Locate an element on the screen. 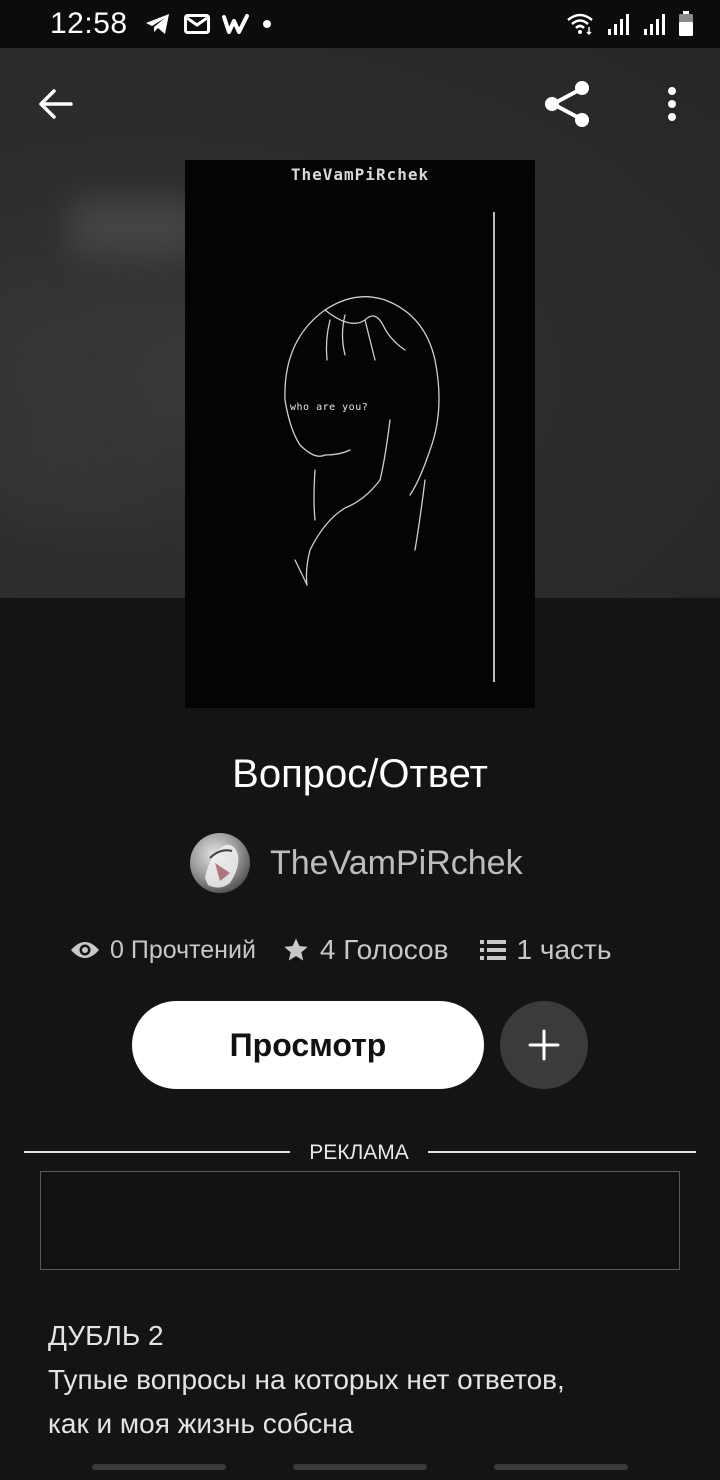 The width and height of the screenshot is (720, 1480). story-title: Вопрос/Ответ is located at coordinates (360, 774).